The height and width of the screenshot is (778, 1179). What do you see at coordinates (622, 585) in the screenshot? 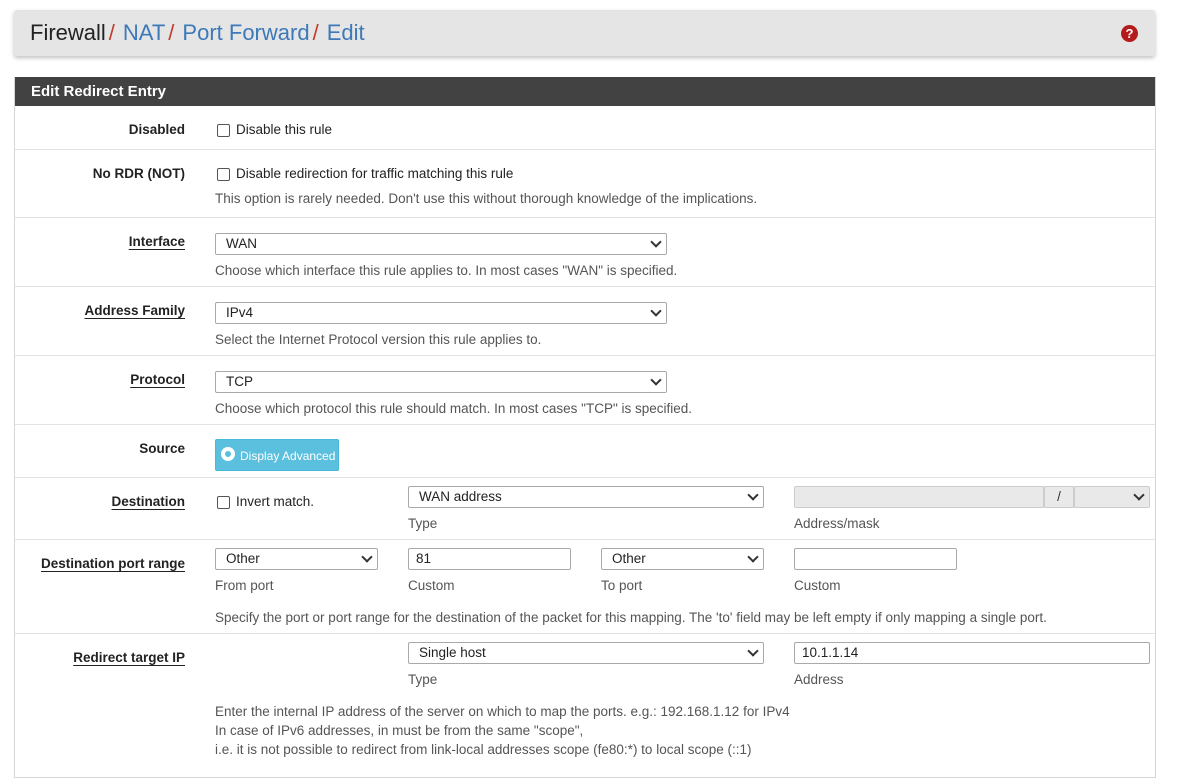
I see `to-port-caption: To port` at bounding box center [622, 585].